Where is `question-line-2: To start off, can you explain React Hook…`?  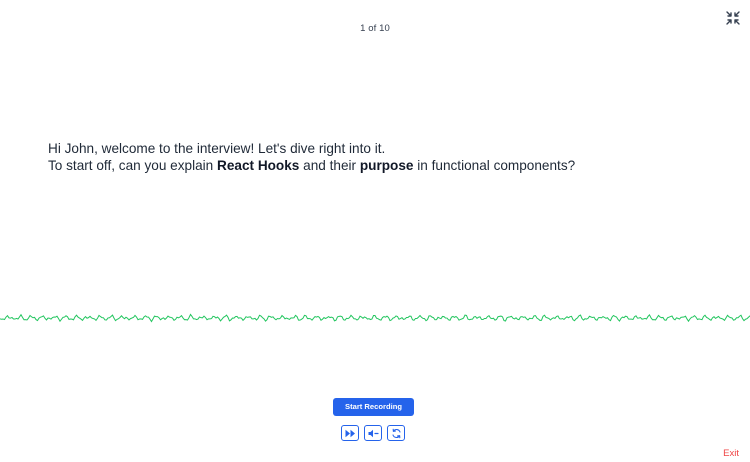
question-line-2: To start off, can you explain React Hook… is located at coordinates (378, 166).